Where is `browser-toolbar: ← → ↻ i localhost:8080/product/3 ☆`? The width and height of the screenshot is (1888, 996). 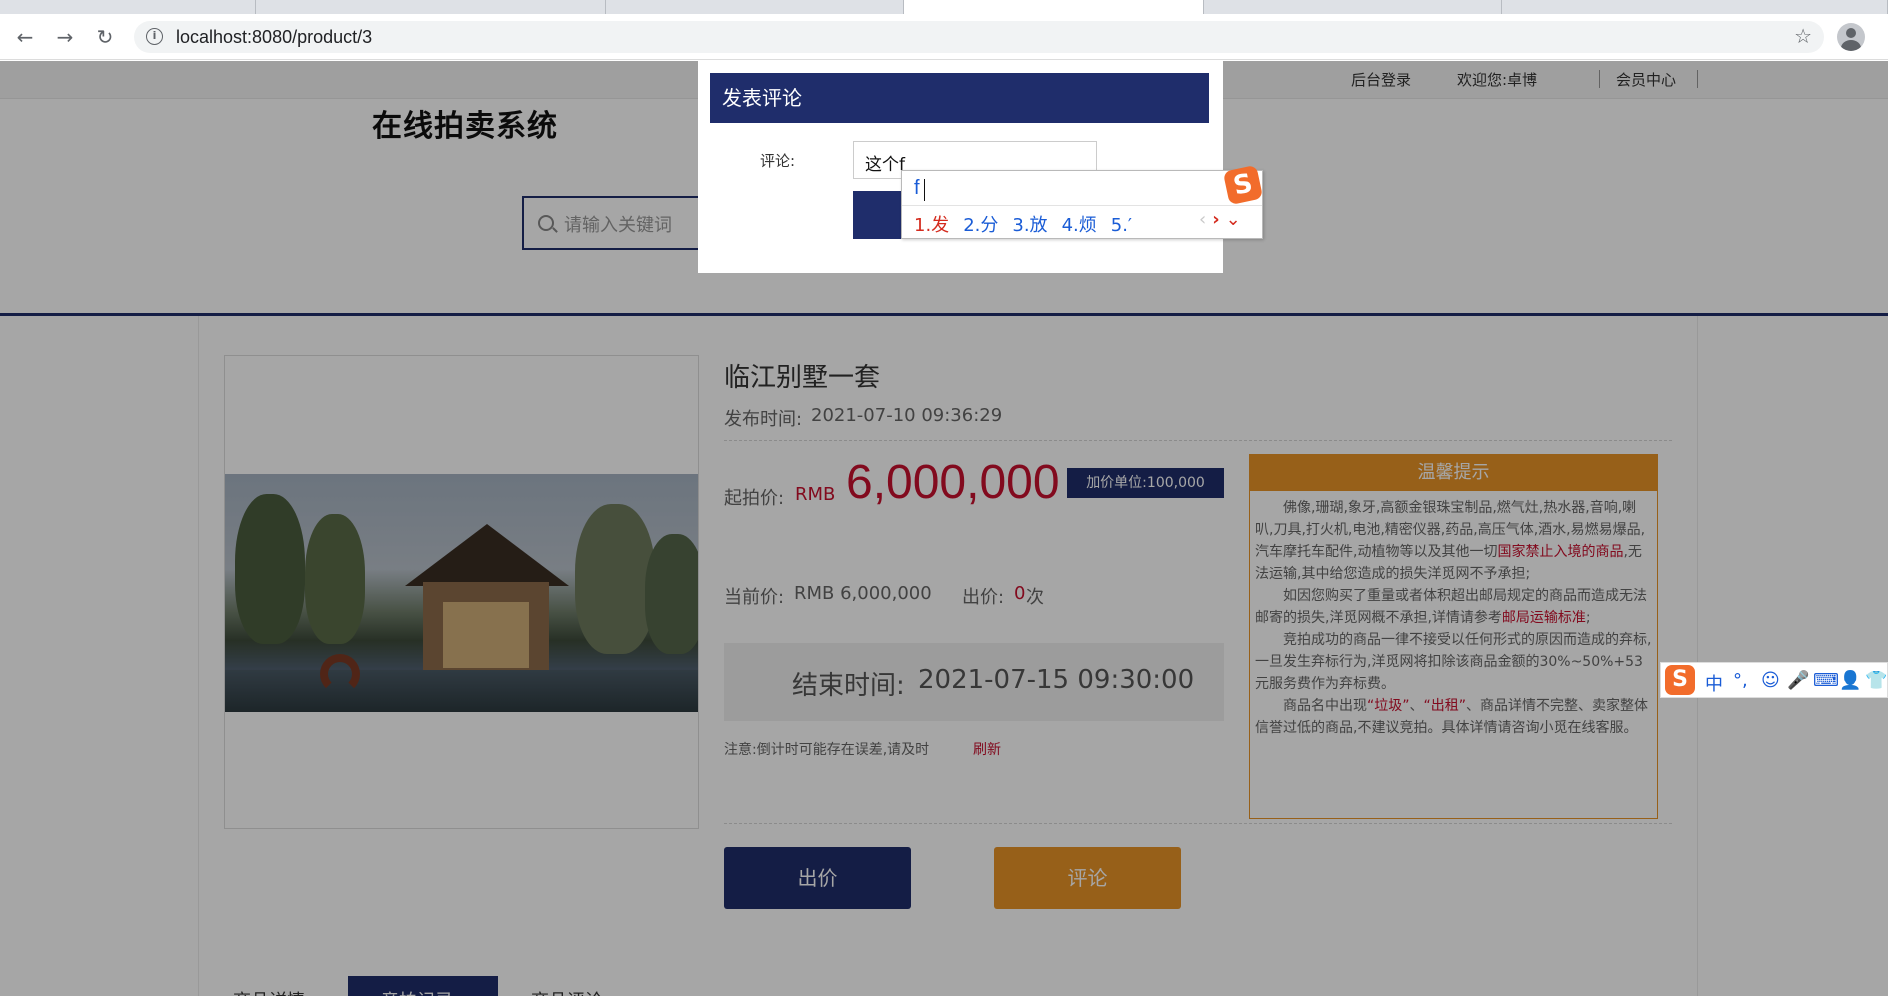
browser-toolbar: ← → ↻ i localhost:8080/product/3 ☆ is located at coordinates (944, 37).